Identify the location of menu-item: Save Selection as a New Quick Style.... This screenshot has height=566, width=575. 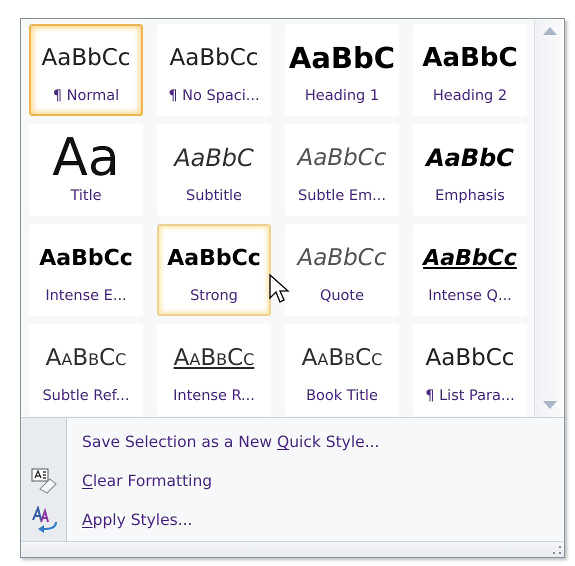
(231, 441).